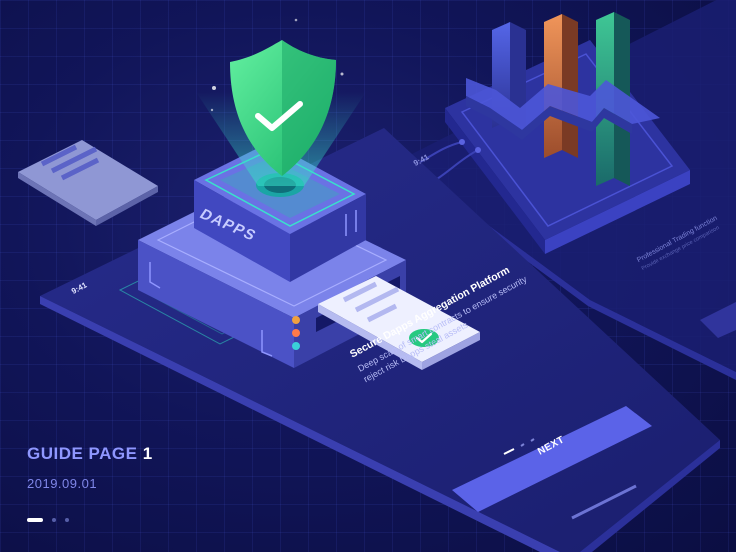 The width and height of the screenshot is (736, 552). Describe the element at coordinates (62, 483) in the screenshot. I see `guide-date: 2019.09.01` at that location.